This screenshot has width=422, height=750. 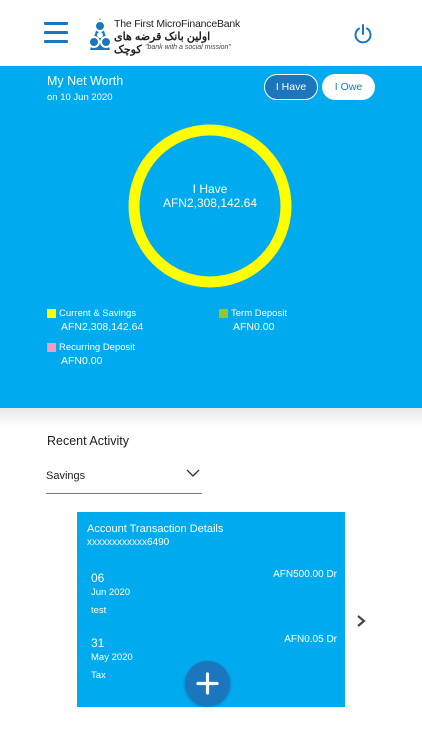 I want to click on card-title: Account Transaction Details, so click(x=155, y=529).